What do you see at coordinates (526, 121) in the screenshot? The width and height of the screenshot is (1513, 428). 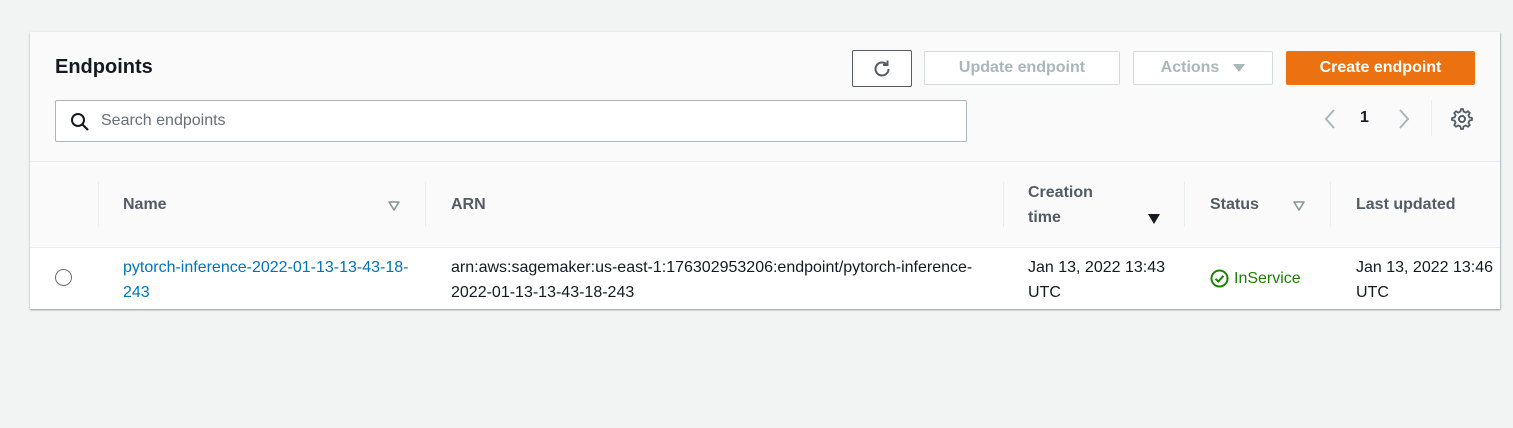 I see `search-input` at bounding box center [526, 121].